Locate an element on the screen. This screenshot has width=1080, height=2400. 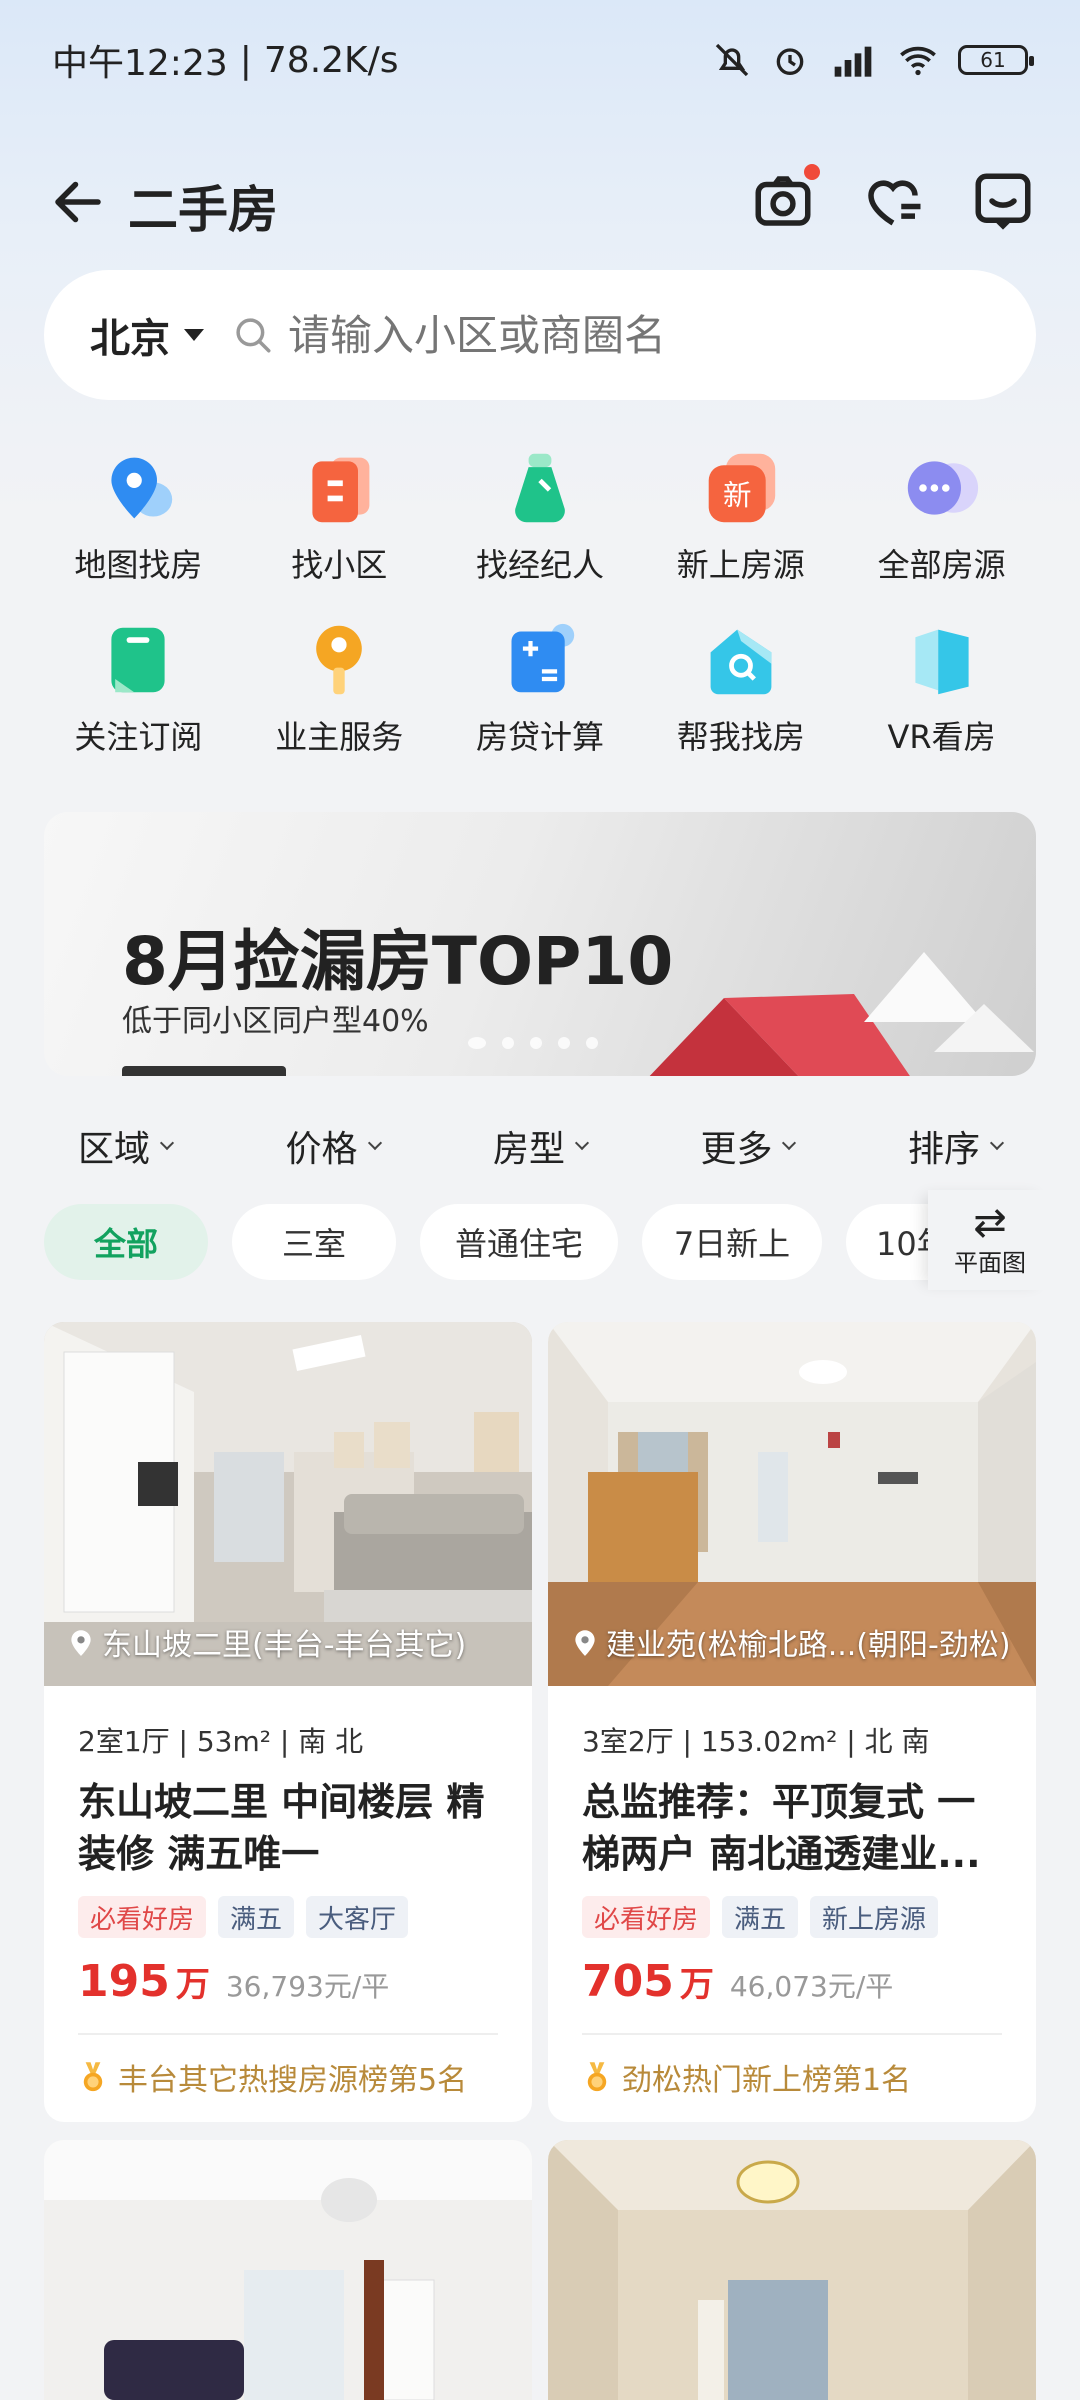
price-unit: 万 is located at coordinates (192, 1985).